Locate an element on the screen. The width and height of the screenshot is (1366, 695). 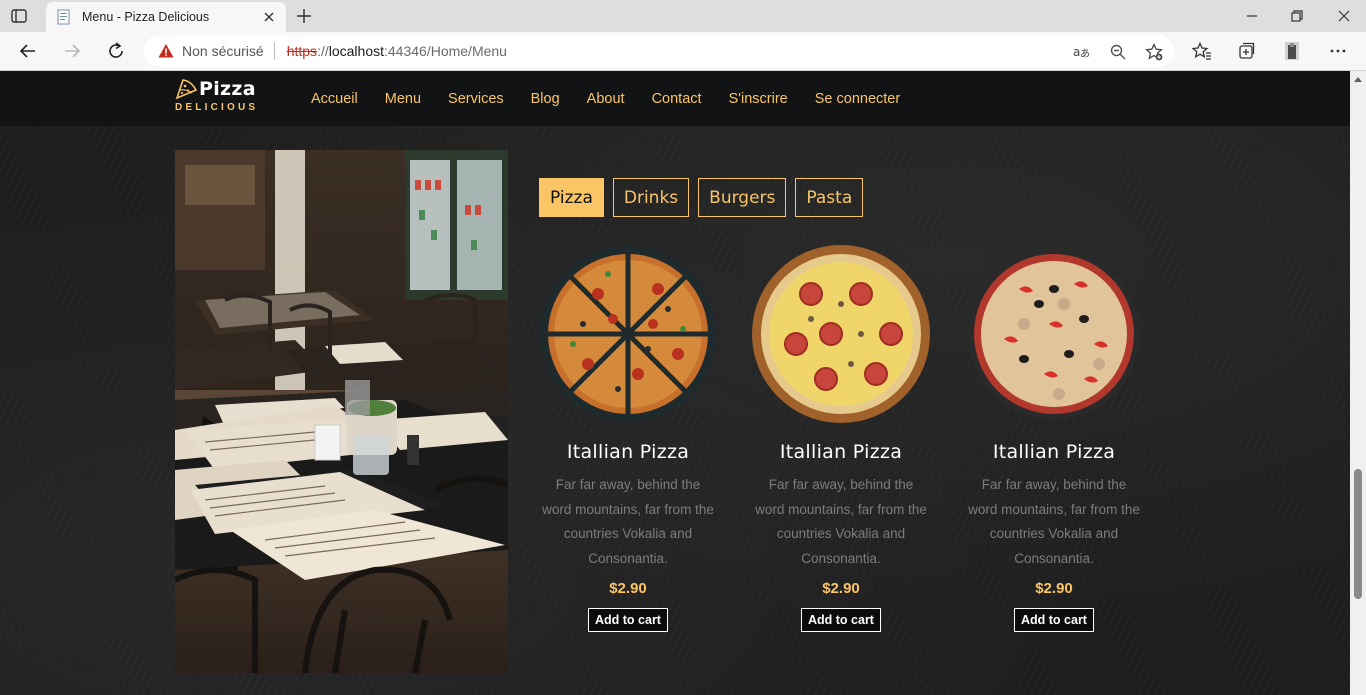
scroll-up-icon is located at coordinates (1358, 79).